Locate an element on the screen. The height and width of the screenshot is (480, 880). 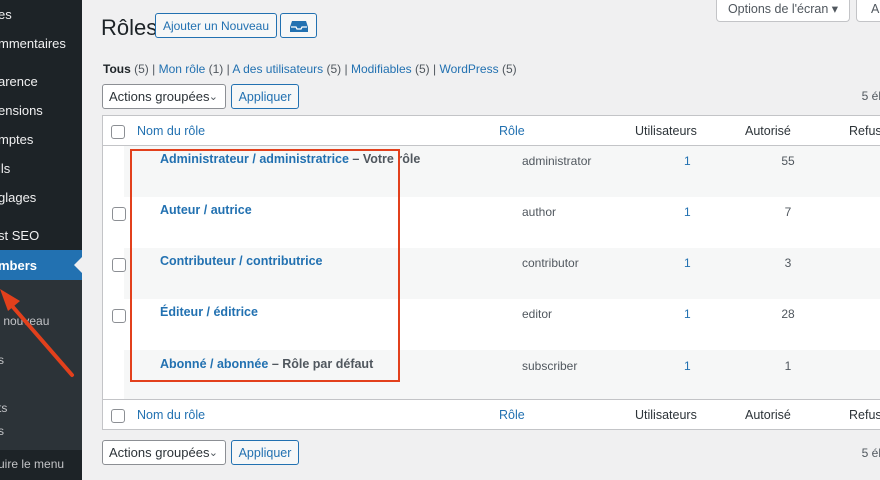
role-name-link: Auteur / autrice is located at coordinates (206, 210).